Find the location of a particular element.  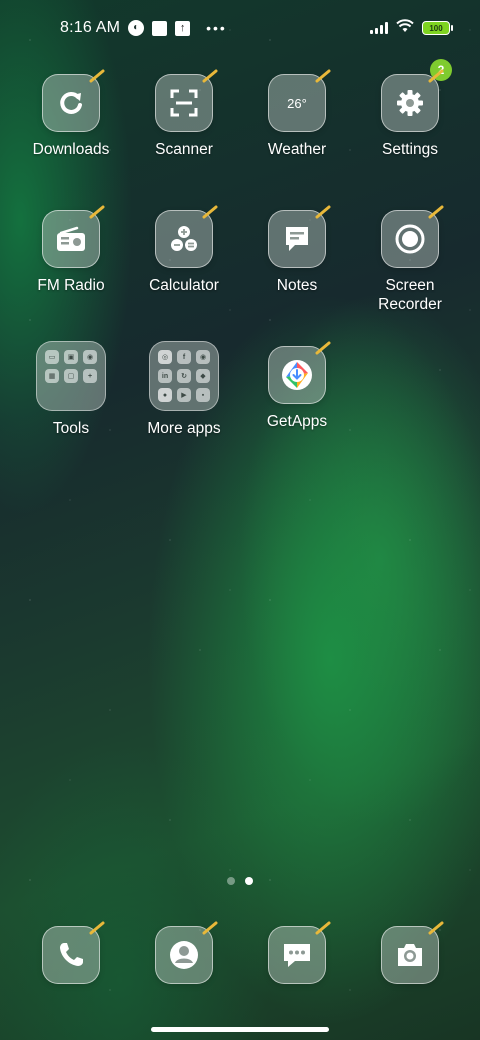

app-notes: Notes is located at coordinates (297, 250).